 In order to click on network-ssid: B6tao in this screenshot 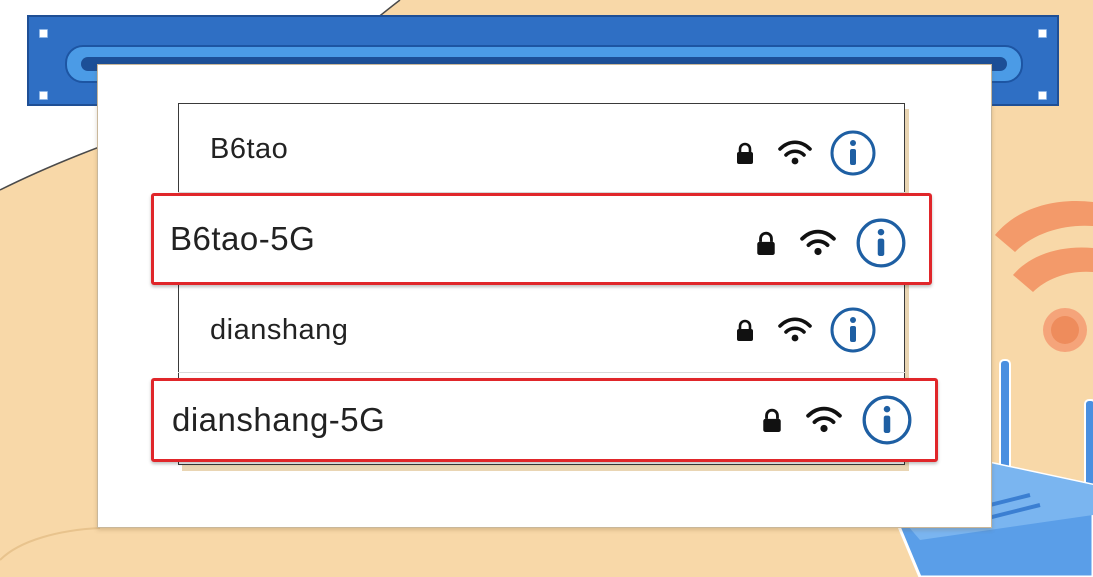, I will do `click(249, 148)`.